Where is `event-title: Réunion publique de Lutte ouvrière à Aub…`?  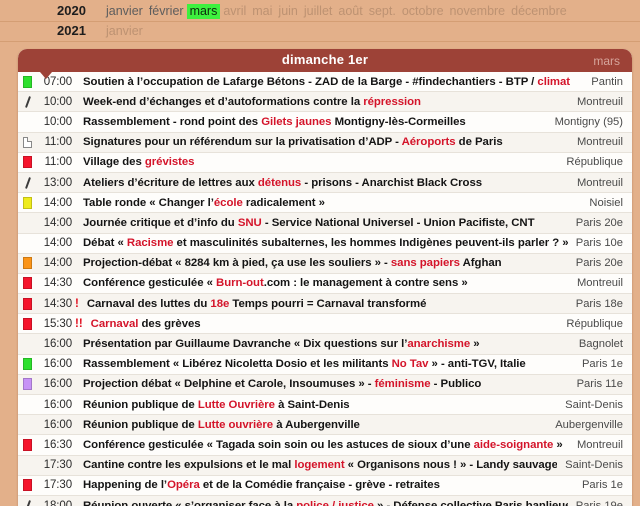 event-title: Réunion publique de Lutte ouvrière à Aub… is located at coordinates (311, 425).